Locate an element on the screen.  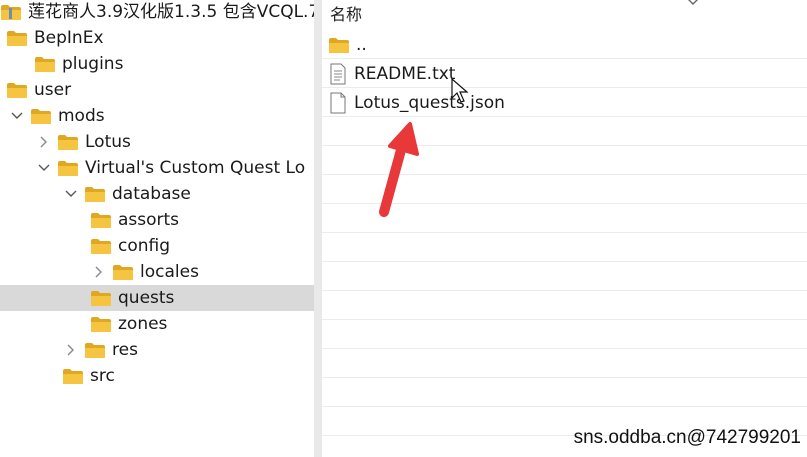
archive-icon is located at coordinates (11, 12).